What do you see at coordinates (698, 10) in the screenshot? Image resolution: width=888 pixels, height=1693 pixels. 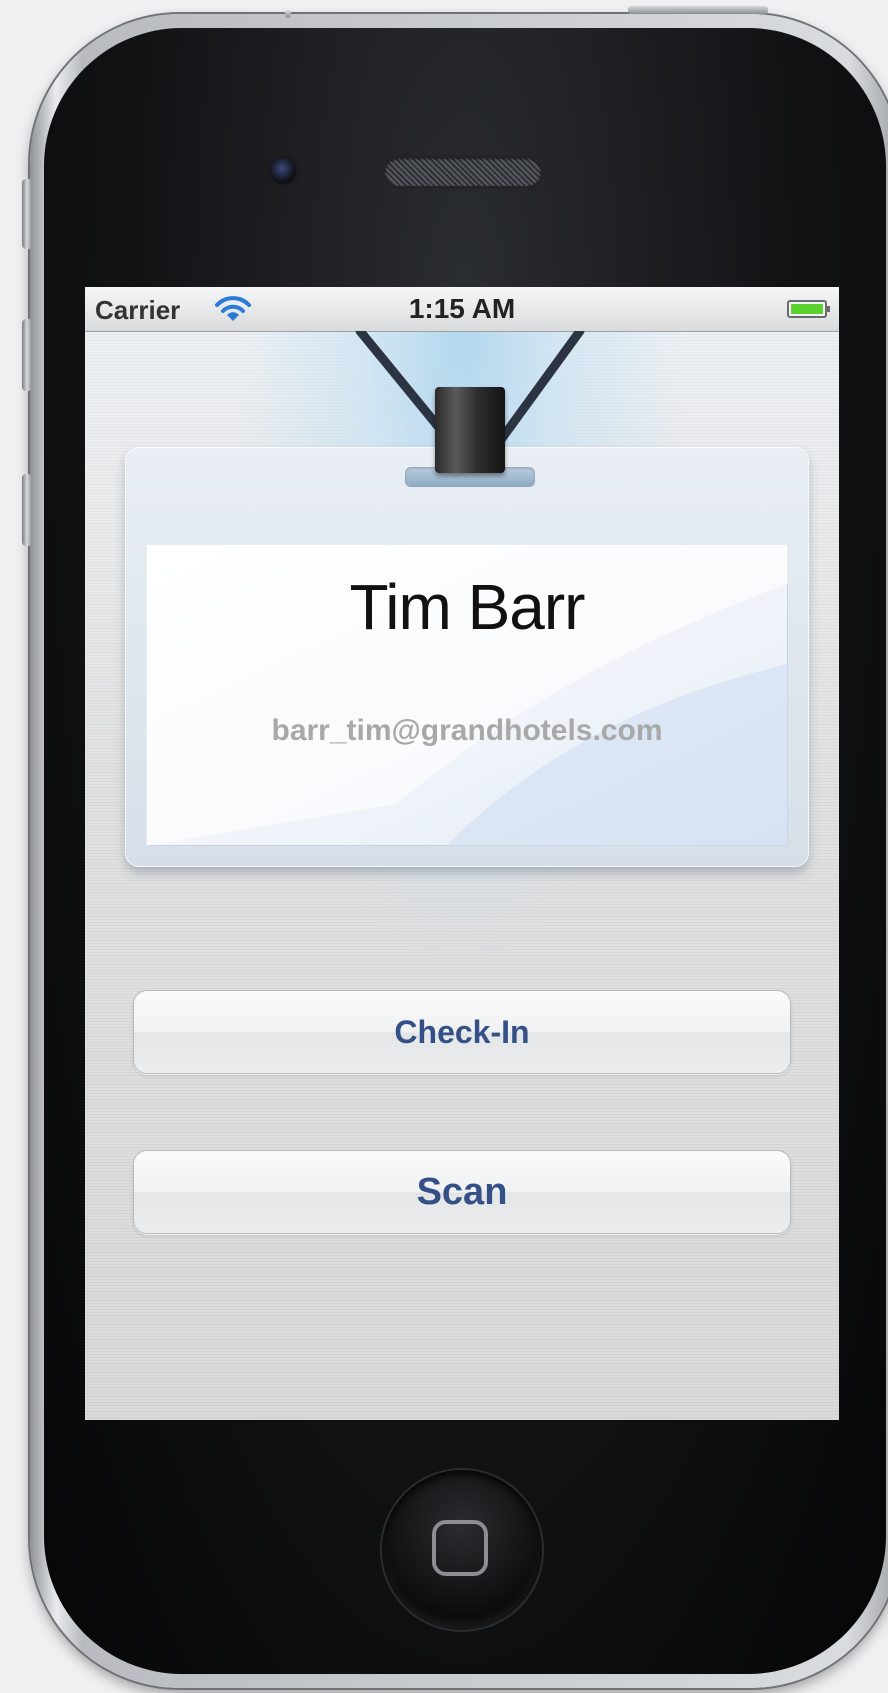 I see `sleep-wake-button` at bounding box center [698, 10].